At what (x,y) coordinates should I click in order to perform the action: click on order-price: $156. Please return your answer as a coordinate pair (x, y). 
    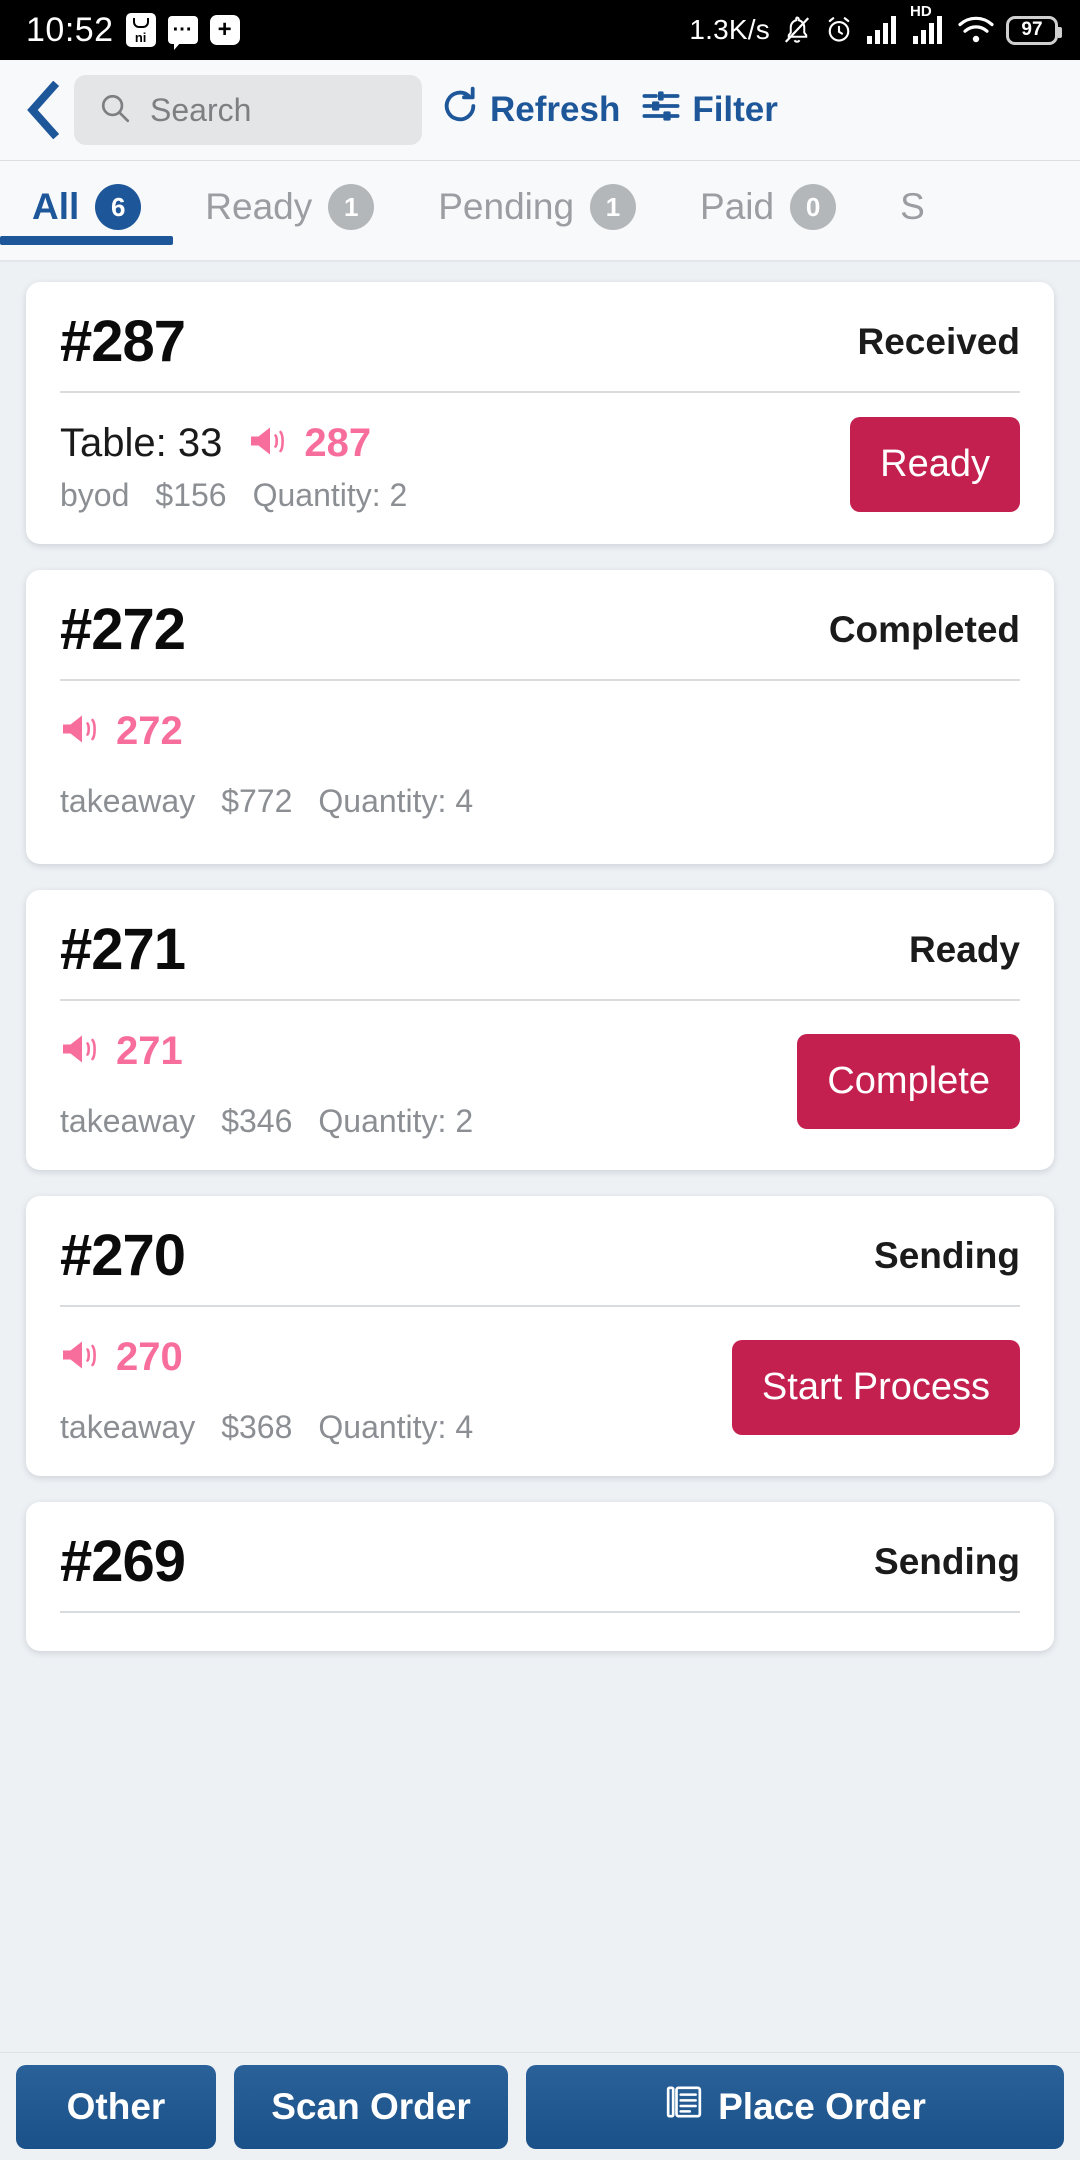
    Looking at the image, I should click on (191, 495).